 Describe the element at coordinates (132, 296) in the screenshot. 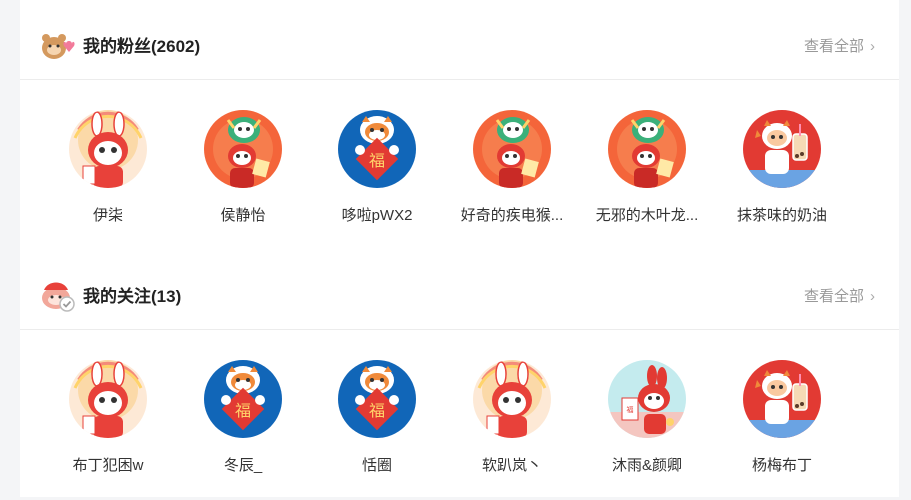

I see `follows-title: 我的关注(13)` at that location.